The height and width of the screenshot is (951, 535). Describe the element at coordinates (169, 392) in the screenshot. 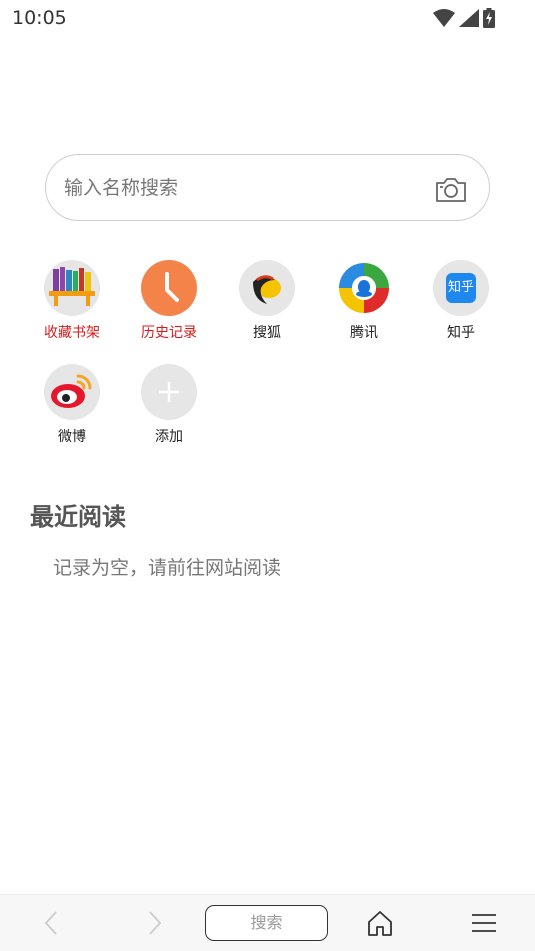

I see `plus-icon` at that location.